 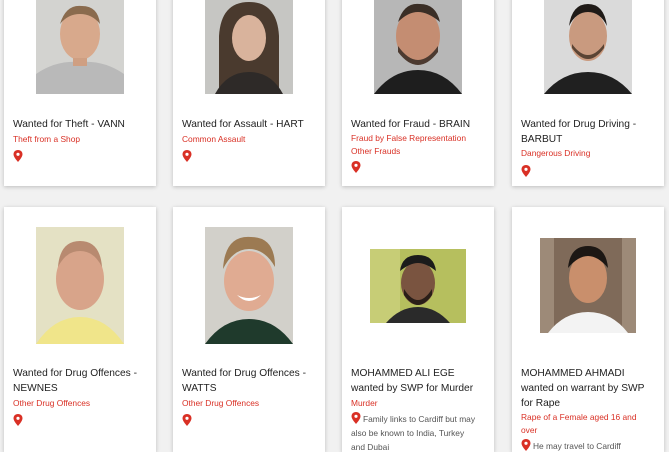 What do you see at coordinates (249, 124) in the screenshot?
I see `card-title: Wanted for Assault - HART` at bounding box center [249, 124].